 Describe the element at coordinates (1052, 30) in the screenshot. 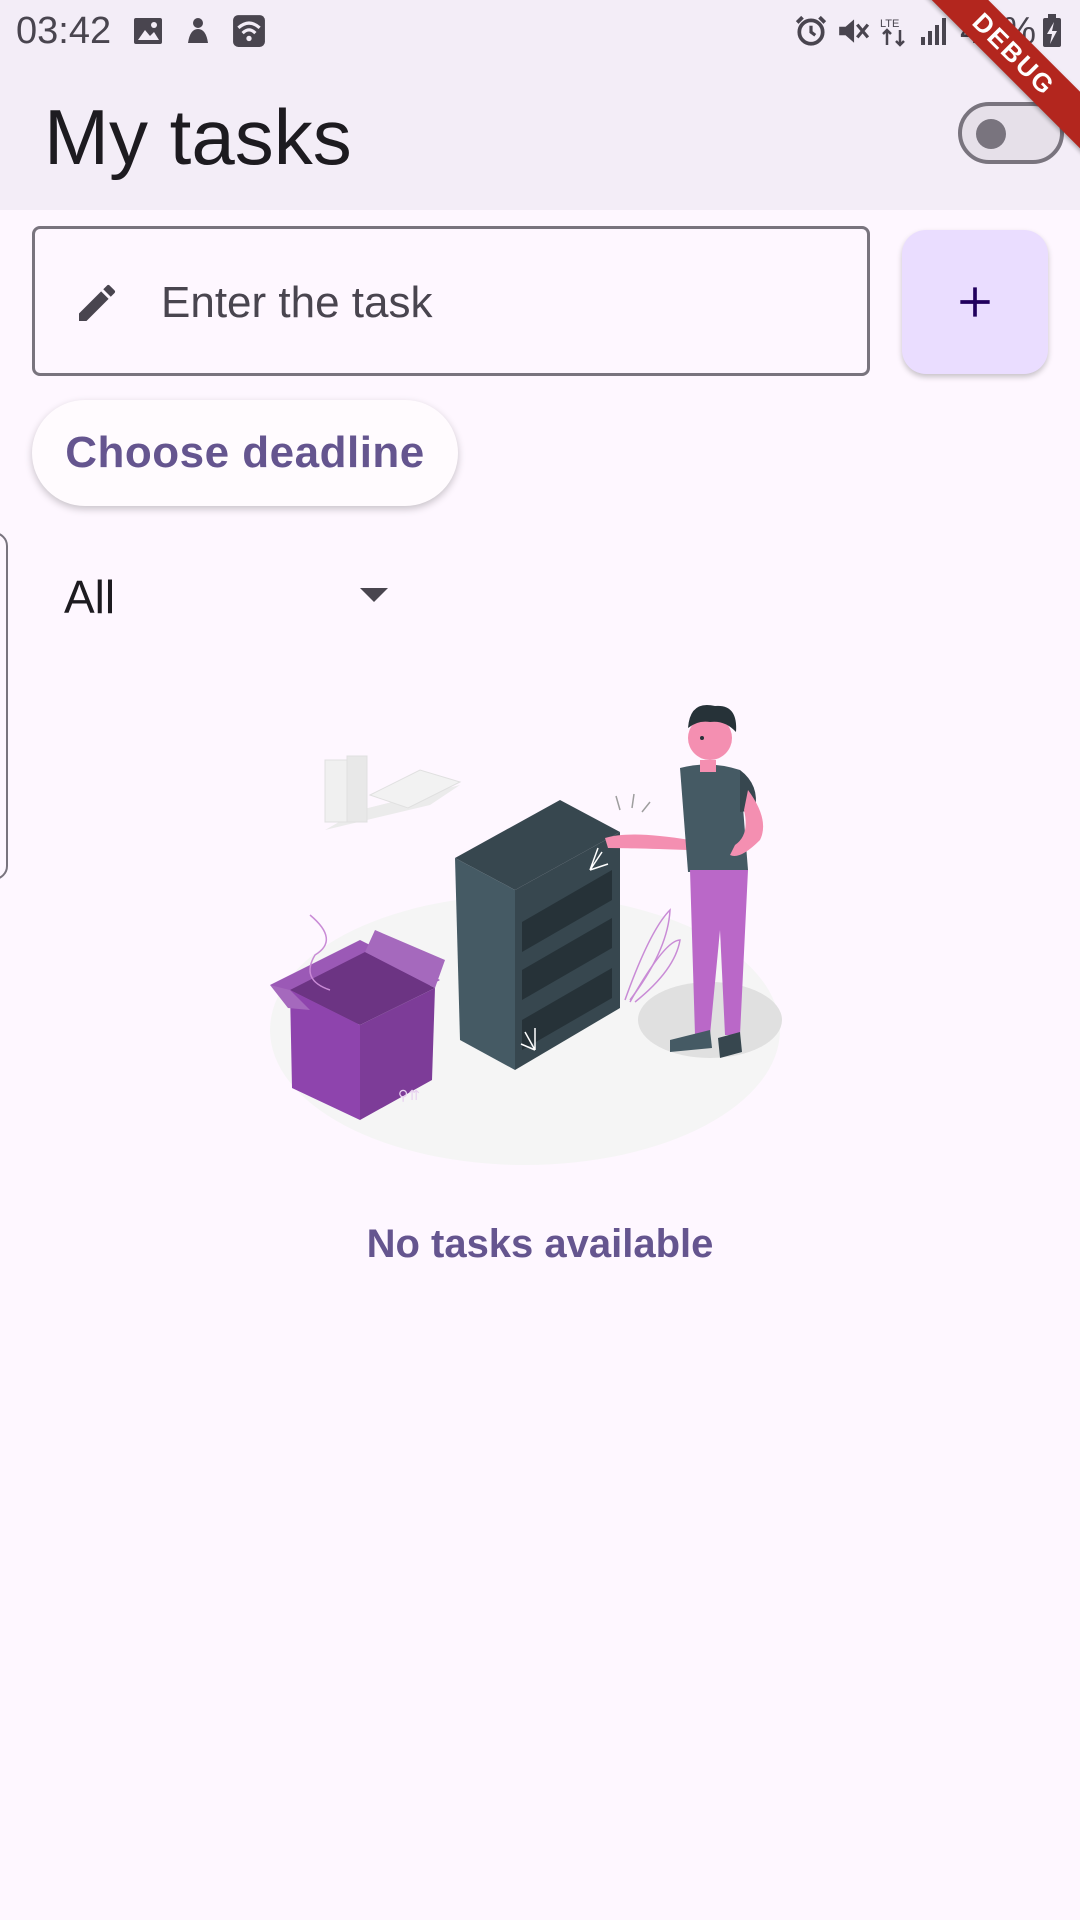

I see `battery-charging-icon` at that location.